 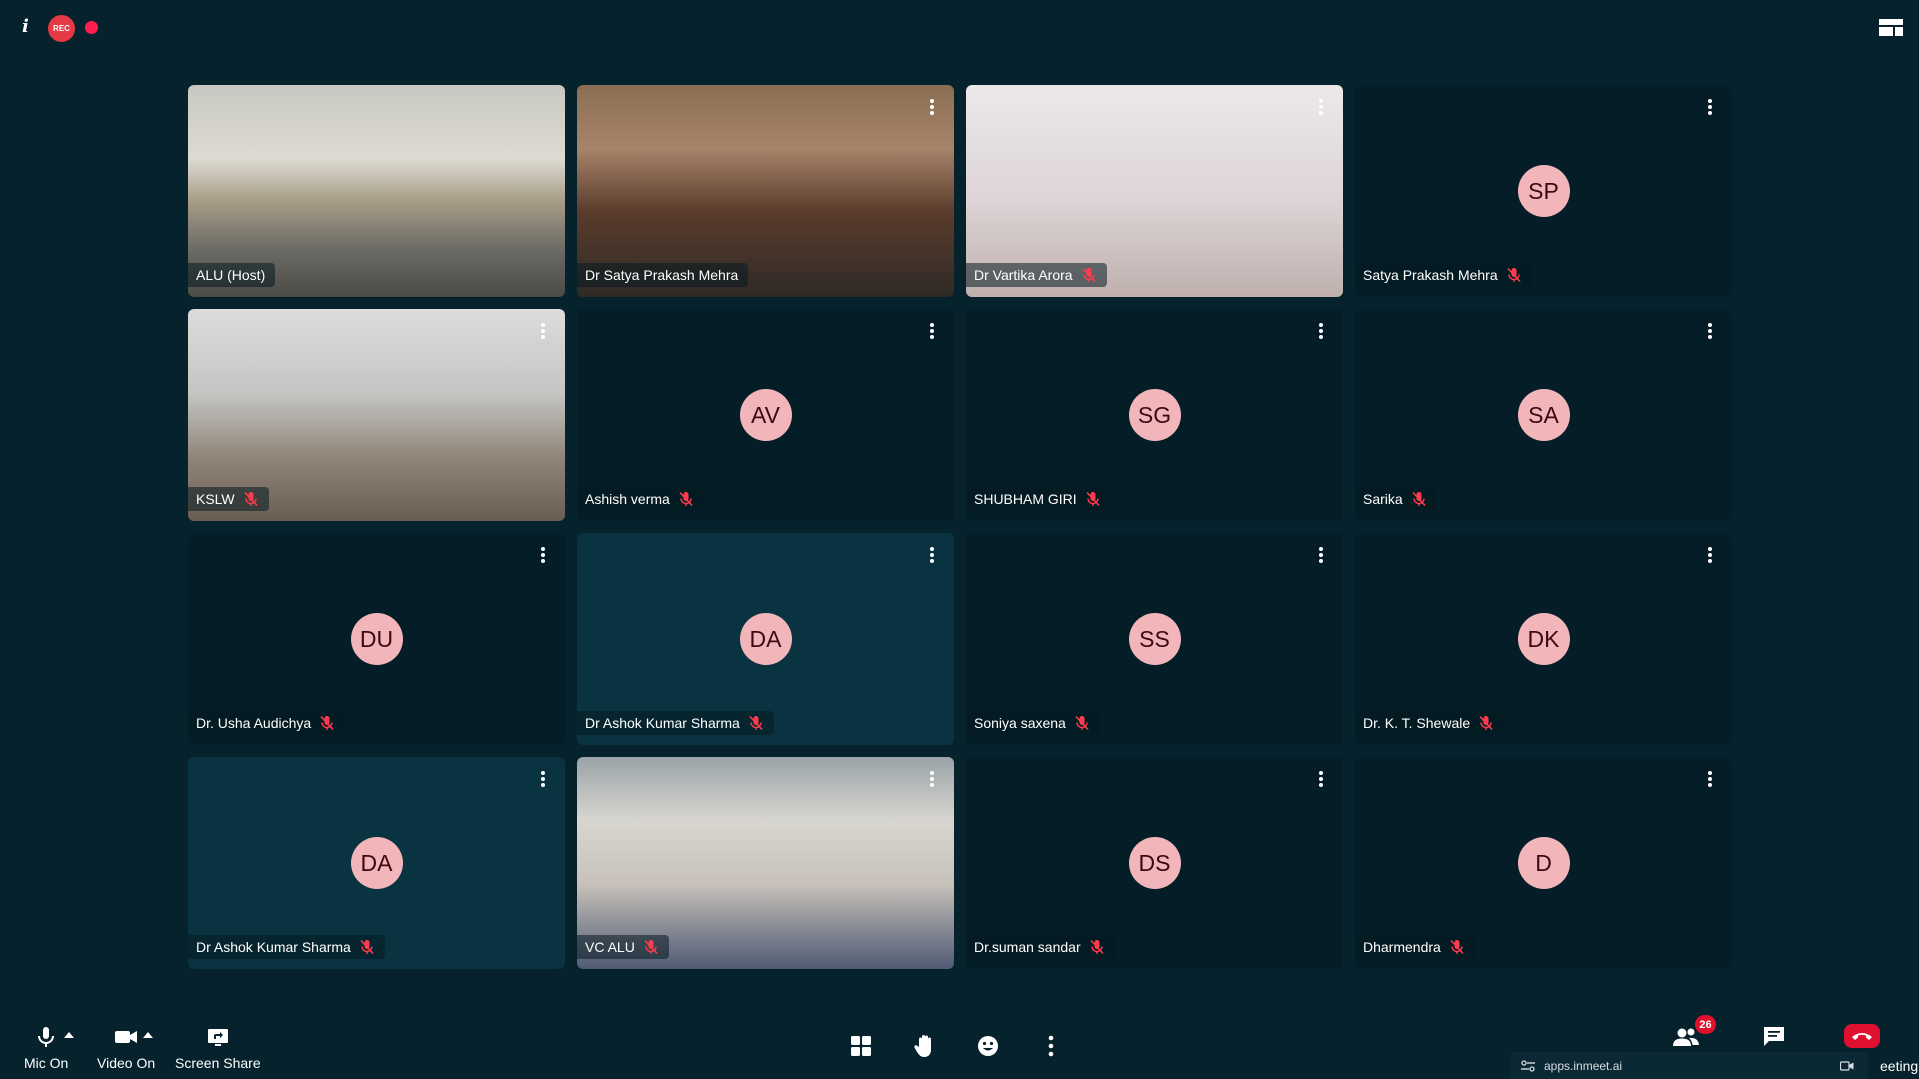 I want to click on participant-tile: SG SHUBHAM GIRI, so click(x=1154, y=415).